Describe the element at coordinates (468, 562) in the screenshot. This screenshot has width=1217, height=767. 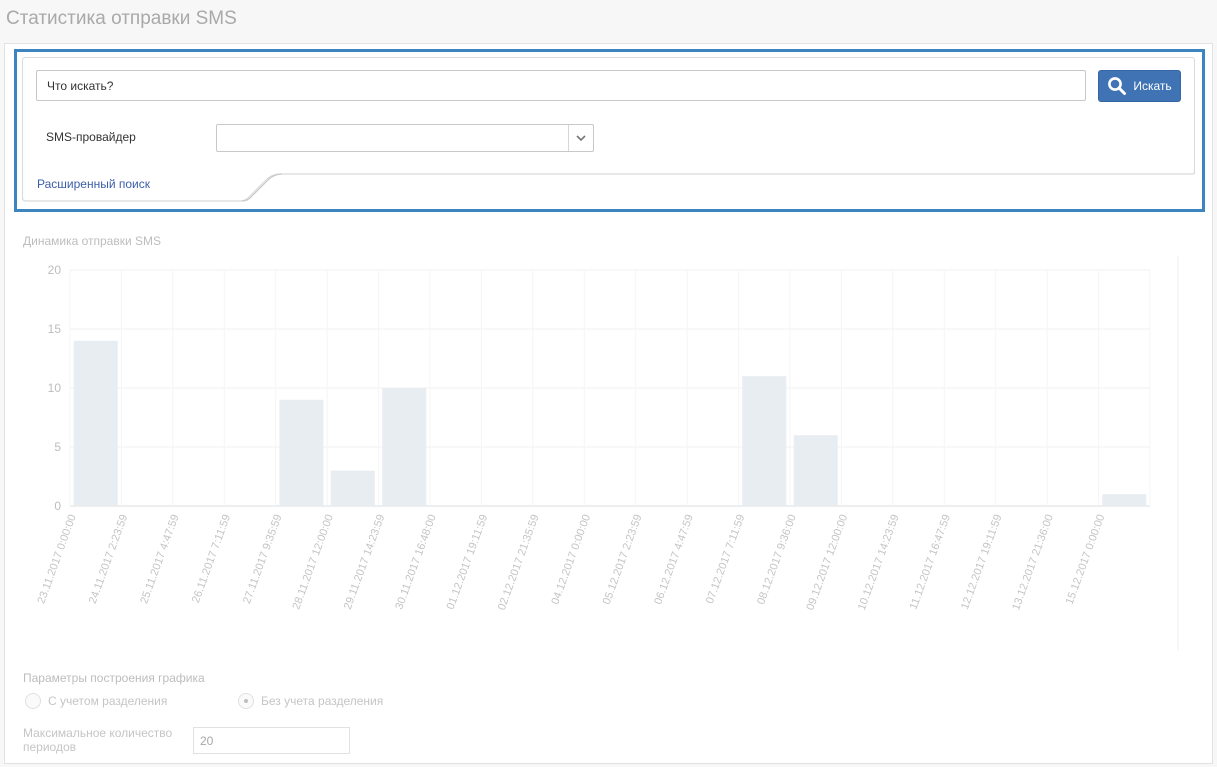
I see `x-tick-label: 01.12.2017 19:11:59` at that location.